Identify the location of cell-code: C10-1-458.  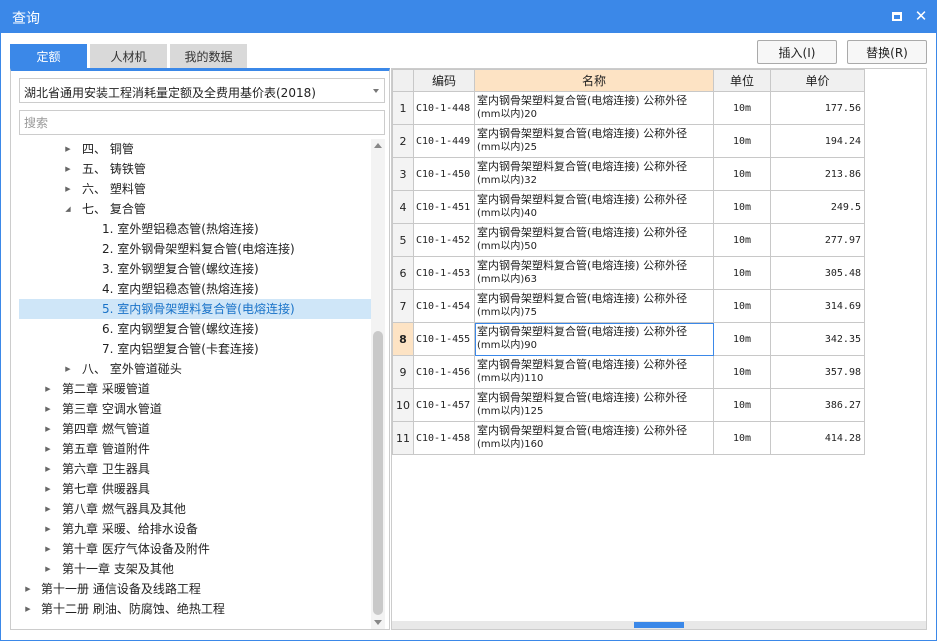
(444, 438).